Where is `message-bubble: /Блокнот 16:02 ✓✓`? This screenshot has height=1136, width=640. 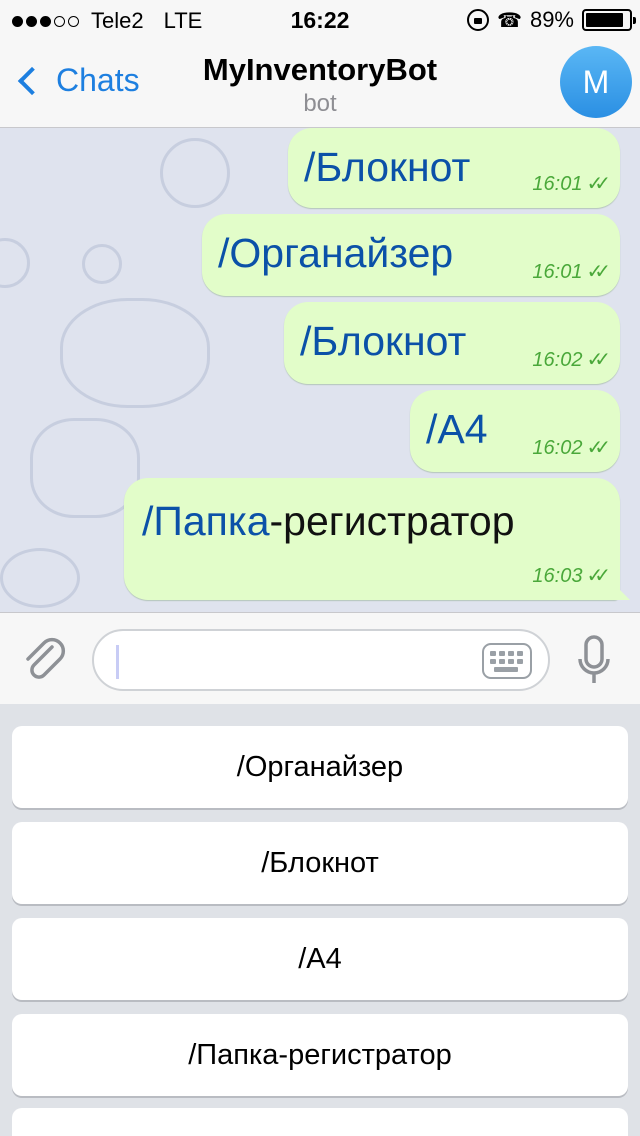 message-bubble: /Блокнот 16:02 ✓✓ is located at coordinates (452, 343).